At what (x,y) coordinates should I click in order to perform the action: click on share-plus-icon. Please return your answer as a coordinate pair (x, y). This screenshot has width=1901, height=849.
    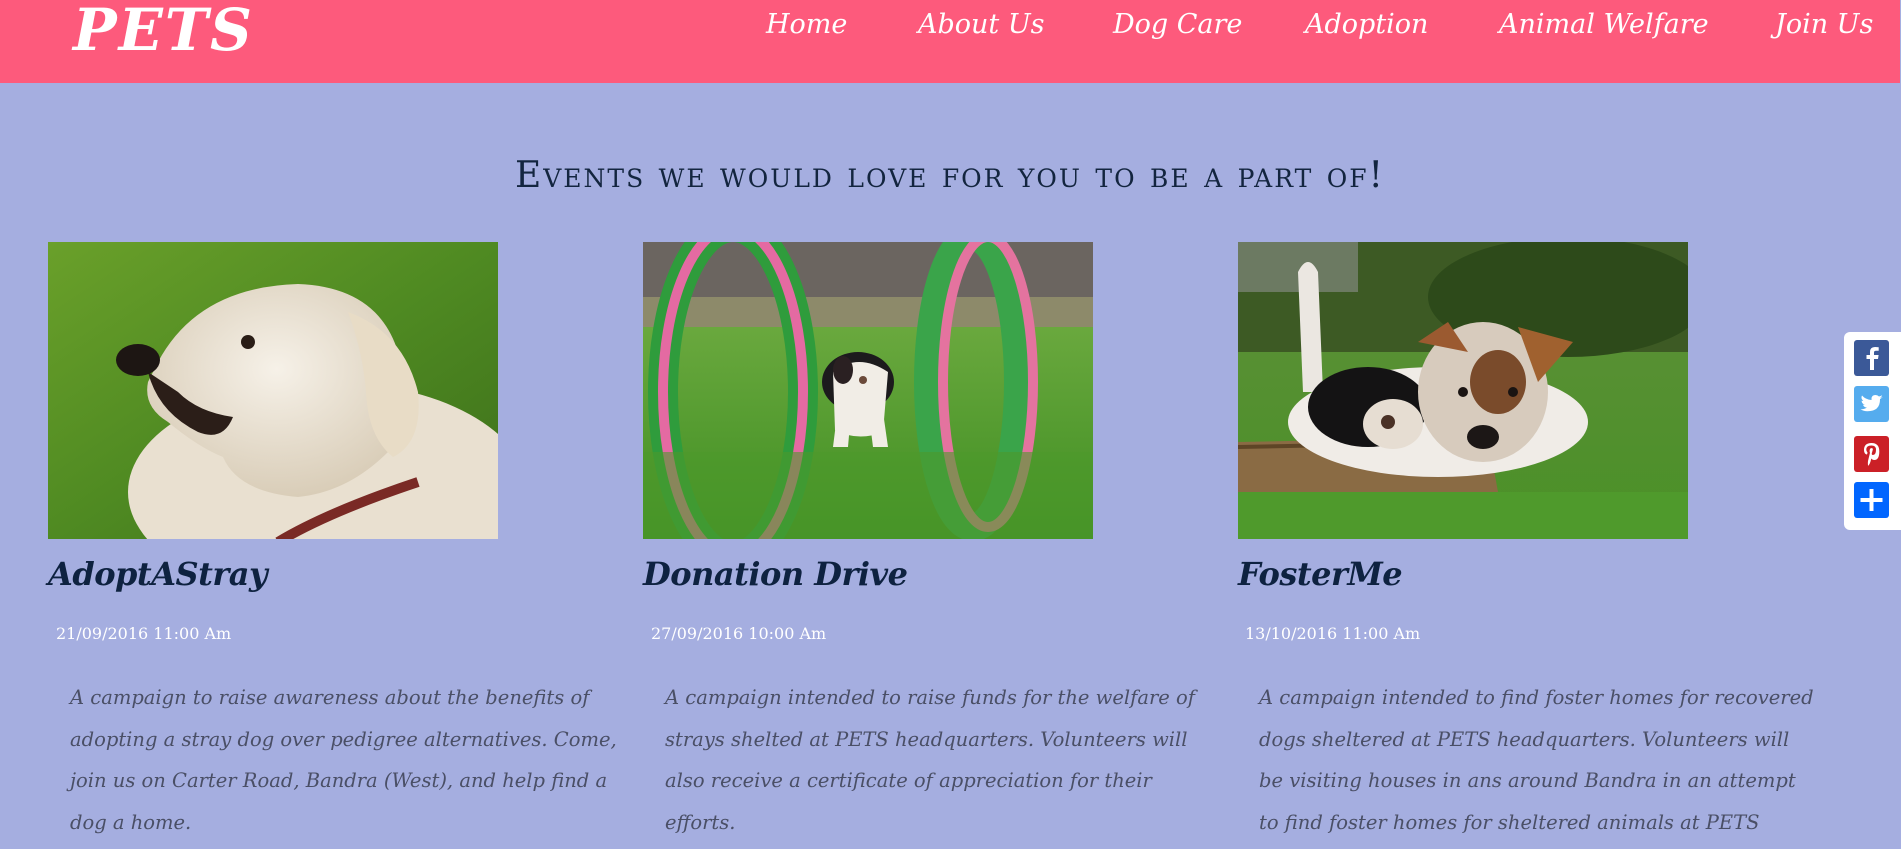
    Looking at the image, I should click on (1871, 500).